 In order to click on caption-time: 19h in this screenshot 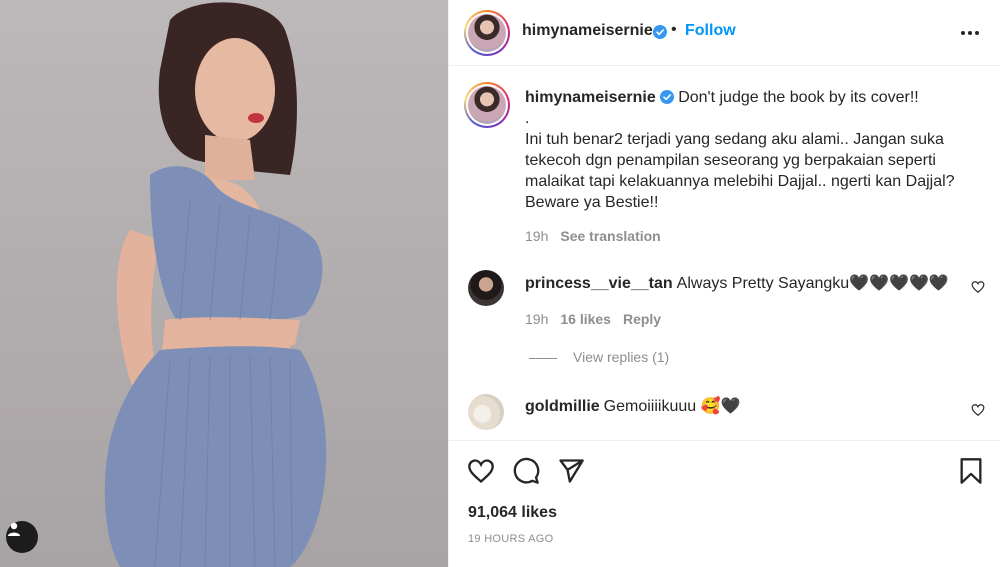, I will do `click(536, 236)`.